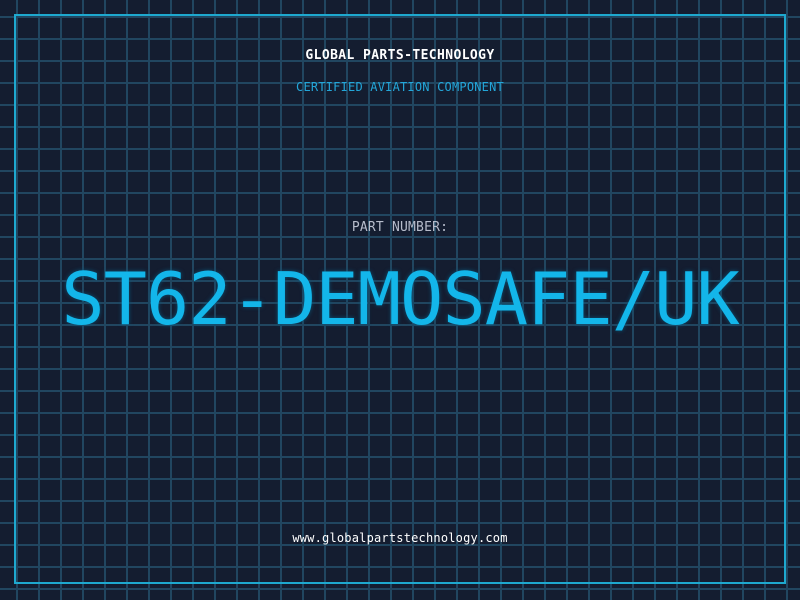  Describe the element at coordinates (400, 227) in the screenshot. I see `part-number-label: PART NUMBER:` at that location.